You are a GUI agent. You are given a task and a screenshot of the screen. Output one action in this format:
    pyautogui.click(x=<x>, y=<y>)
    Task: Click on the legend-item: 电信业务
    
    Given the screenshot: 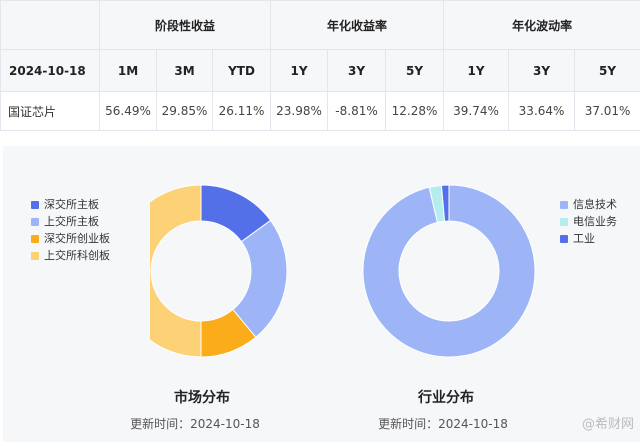 What is the action you would take?
    pyautogui.click(x=588, y=221)
    